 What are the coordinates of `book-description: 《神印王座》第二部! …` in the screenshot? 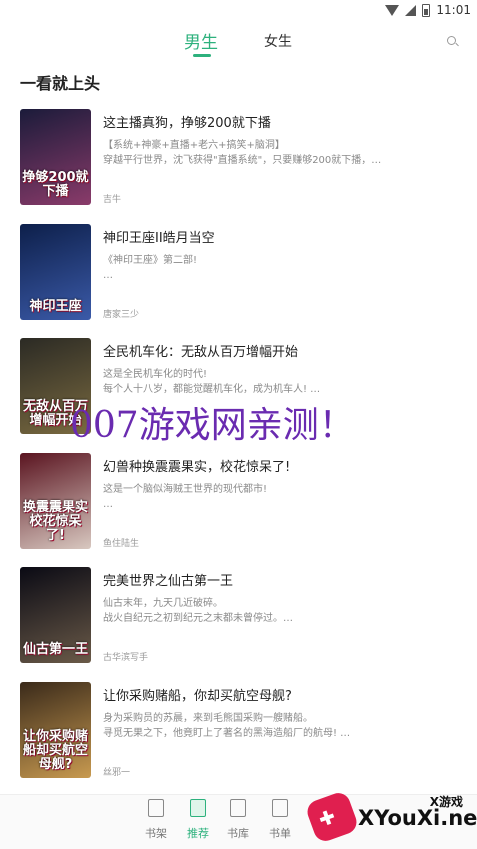 It's located at (280, 275).